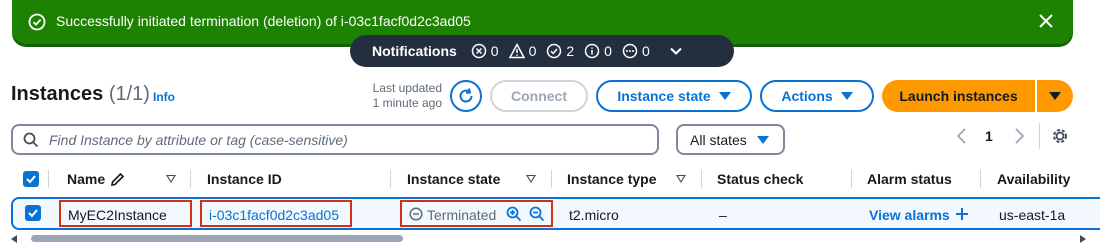 The height and width of the screenshot is (246, 1100). What do you see at coordinates (86, 179) in the screenshot?
I see `column-name: Name` at bounding box center [86, 179].